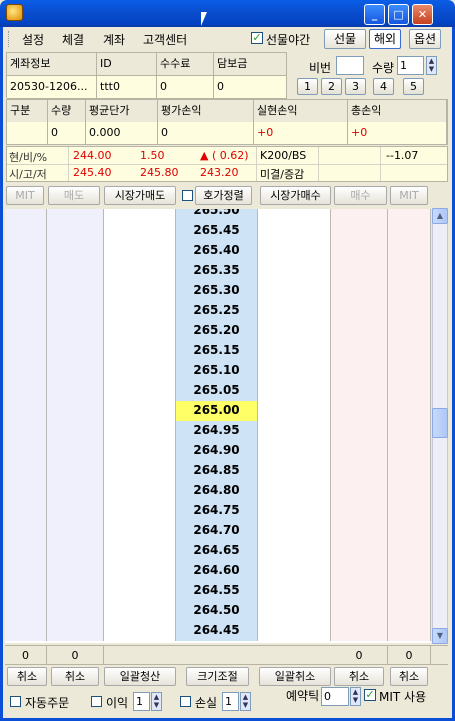 Image resolution: width=455 pixels, height=721 pixels. I want to click on qty-preset-3: 3, so click(355, 86).